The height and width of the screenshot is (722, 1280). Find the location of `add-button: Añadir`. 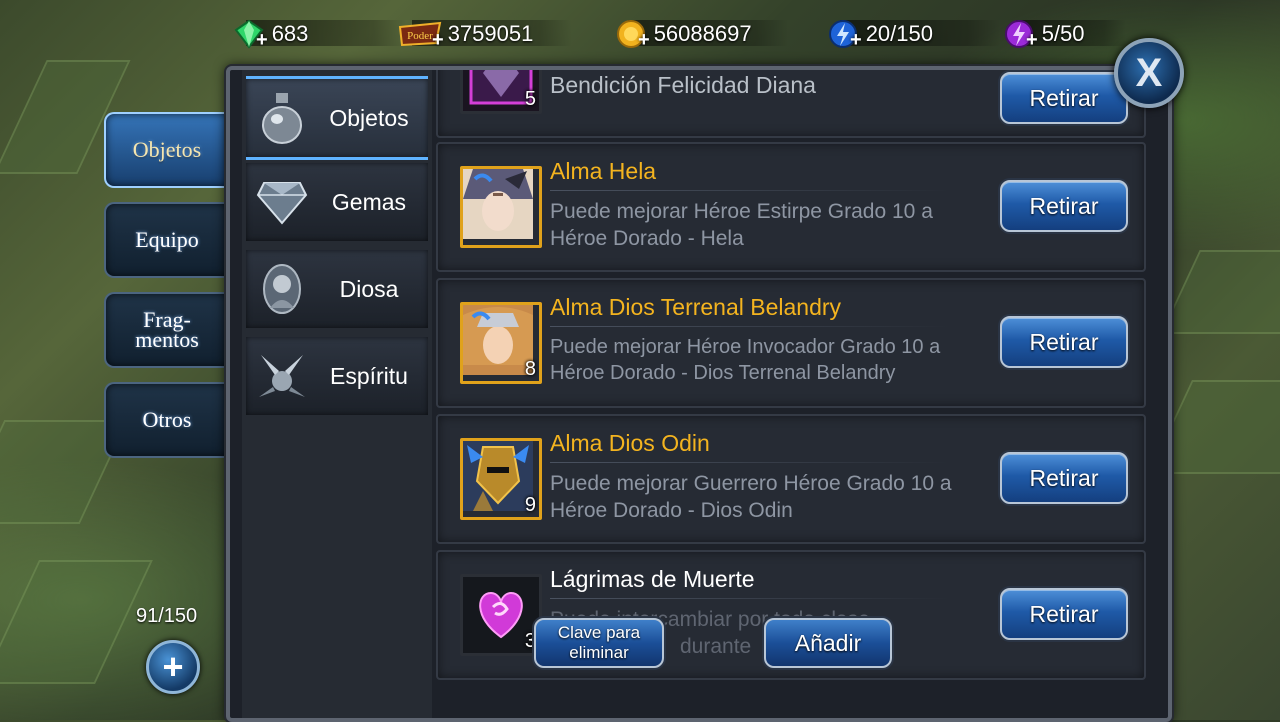

add-button: Añadir is located at coordinates (828, 643).